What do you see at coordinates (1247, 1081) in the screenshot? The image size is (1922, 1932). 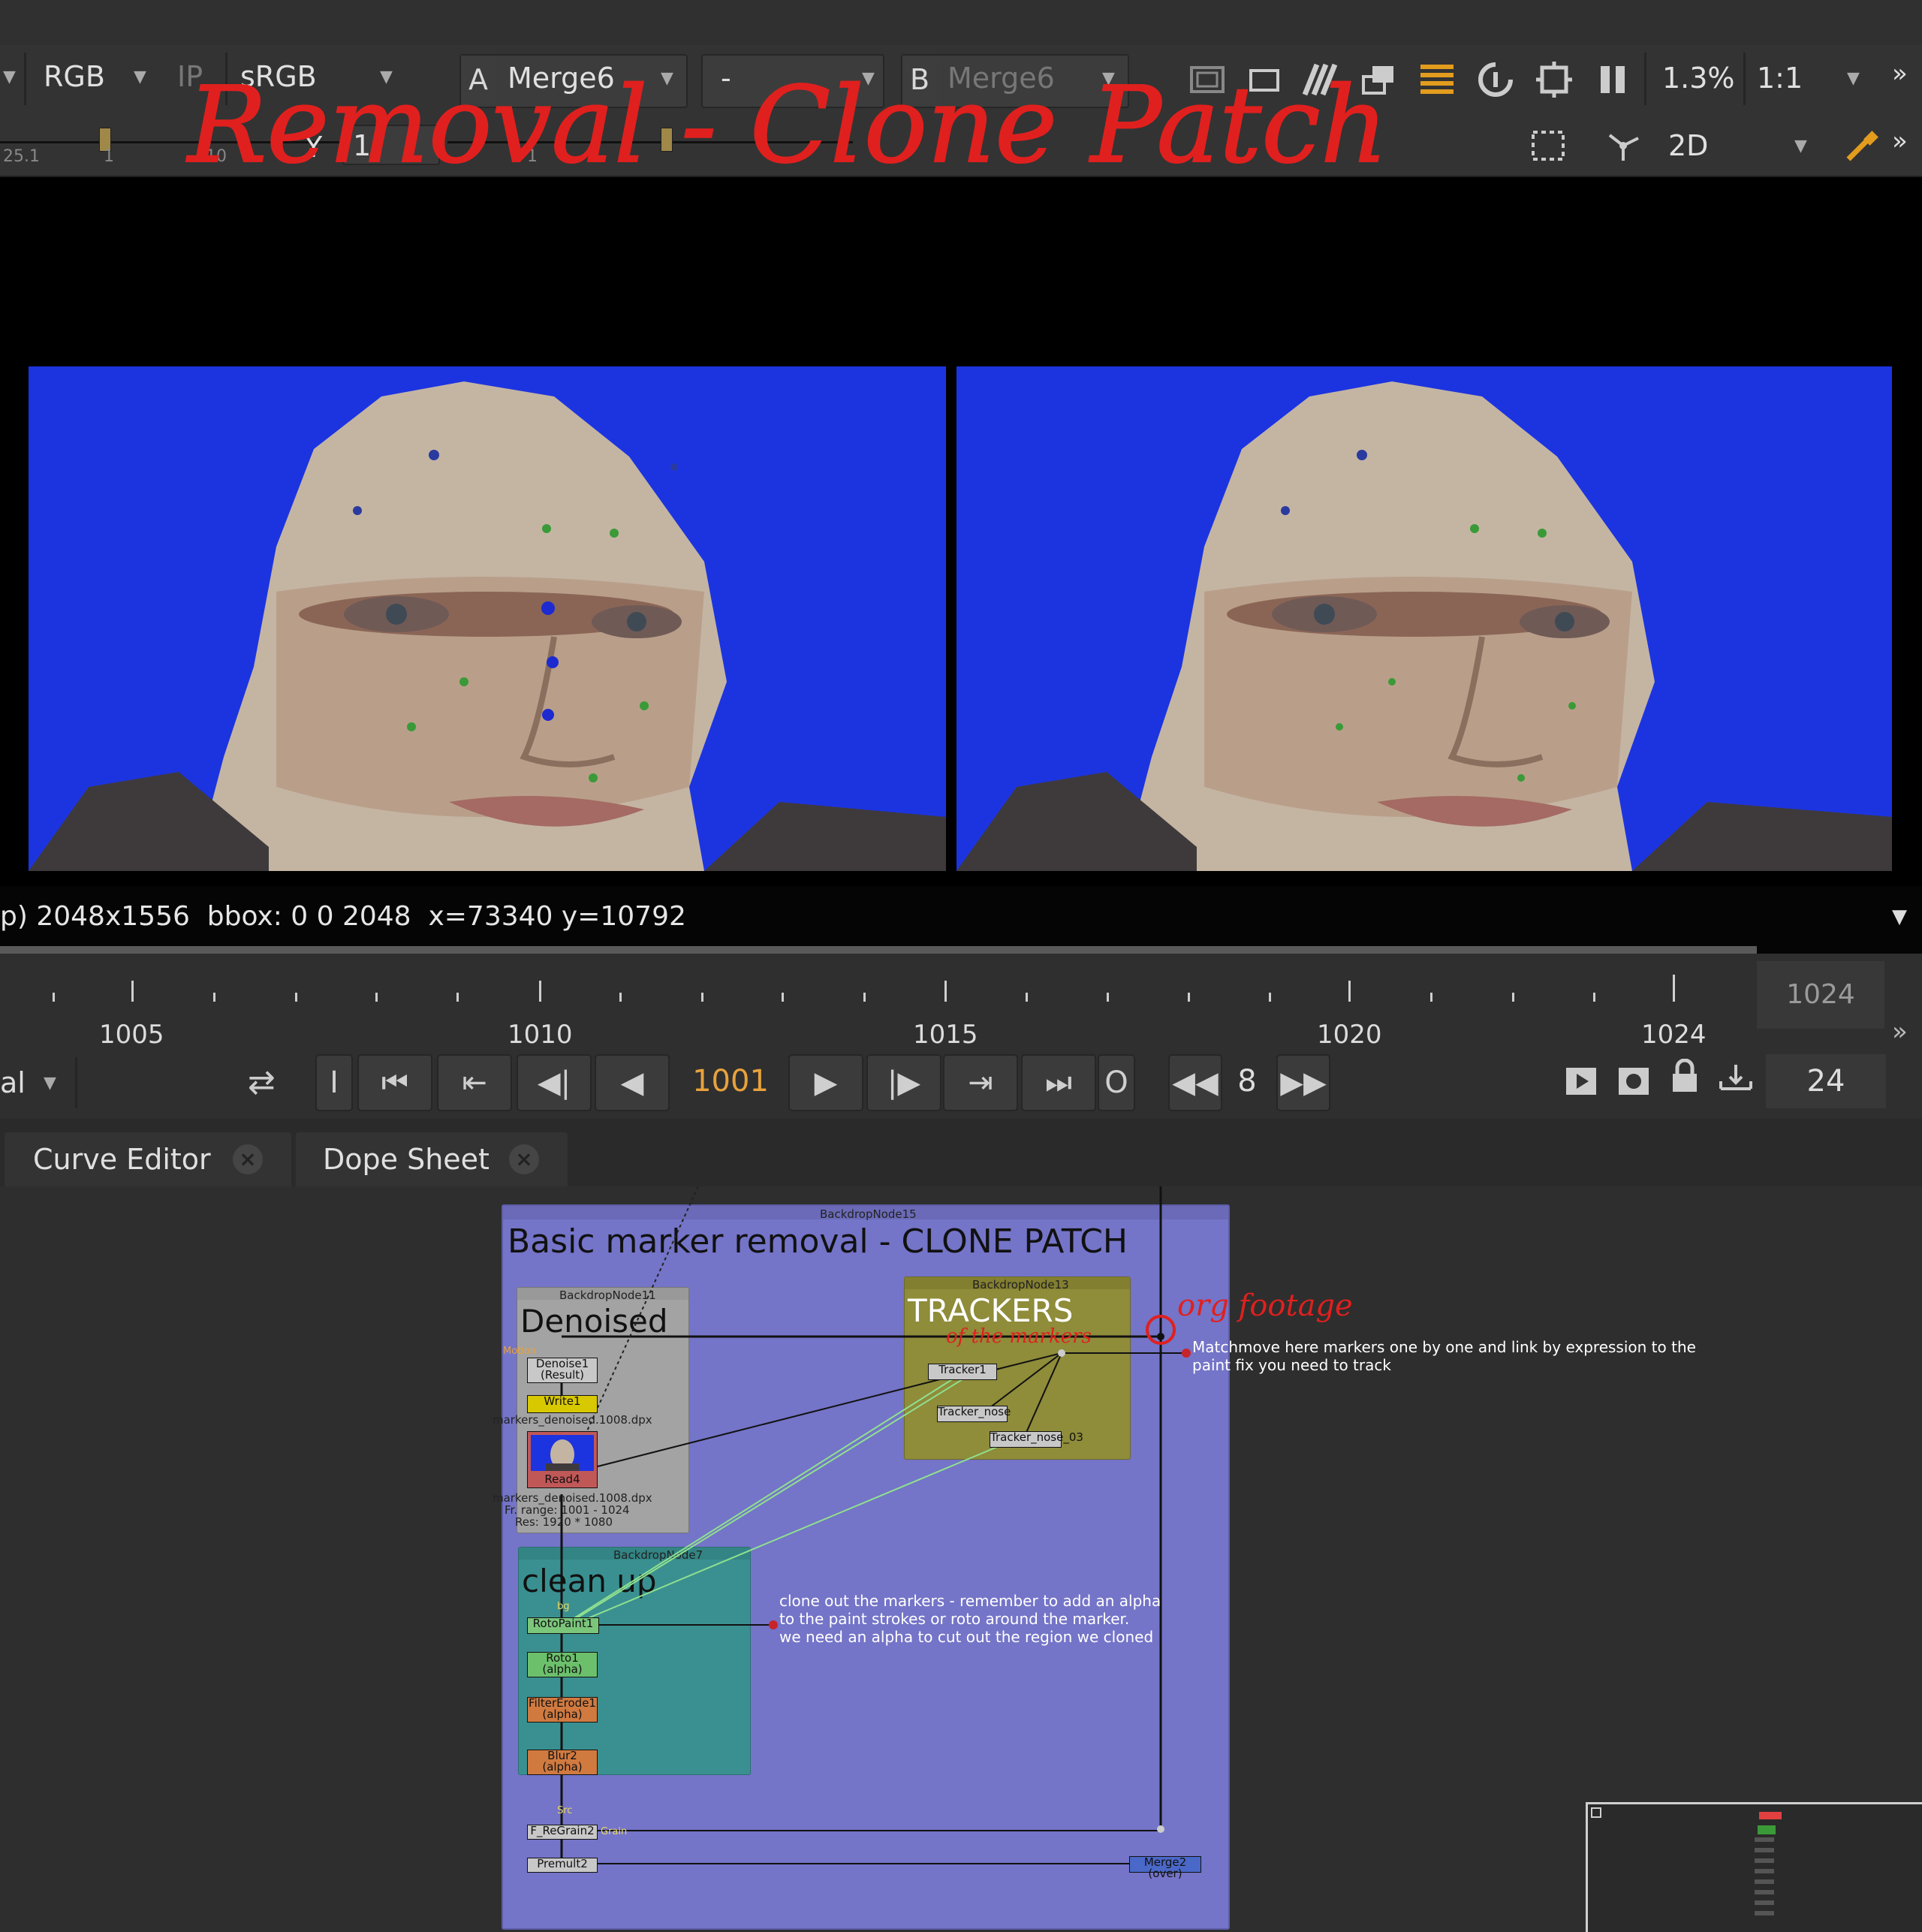 I see `frame-increment-field: 8` at bounding box center [1247, 1081].